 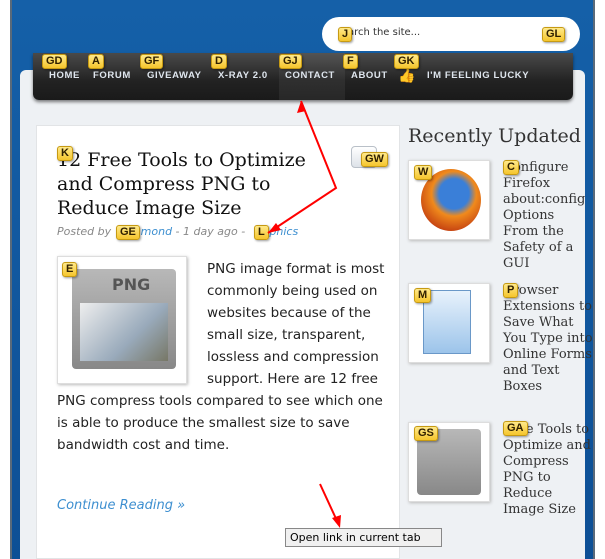 I want to click on hint-badge: J, so click(x=345, y=34).